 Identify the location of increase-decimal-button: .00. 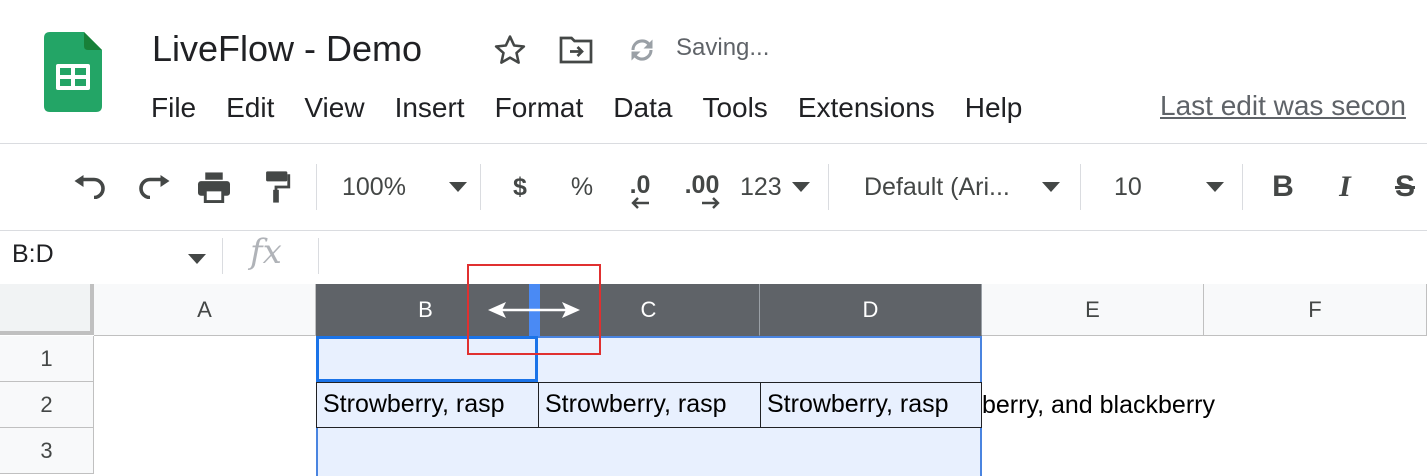
(702, 187).